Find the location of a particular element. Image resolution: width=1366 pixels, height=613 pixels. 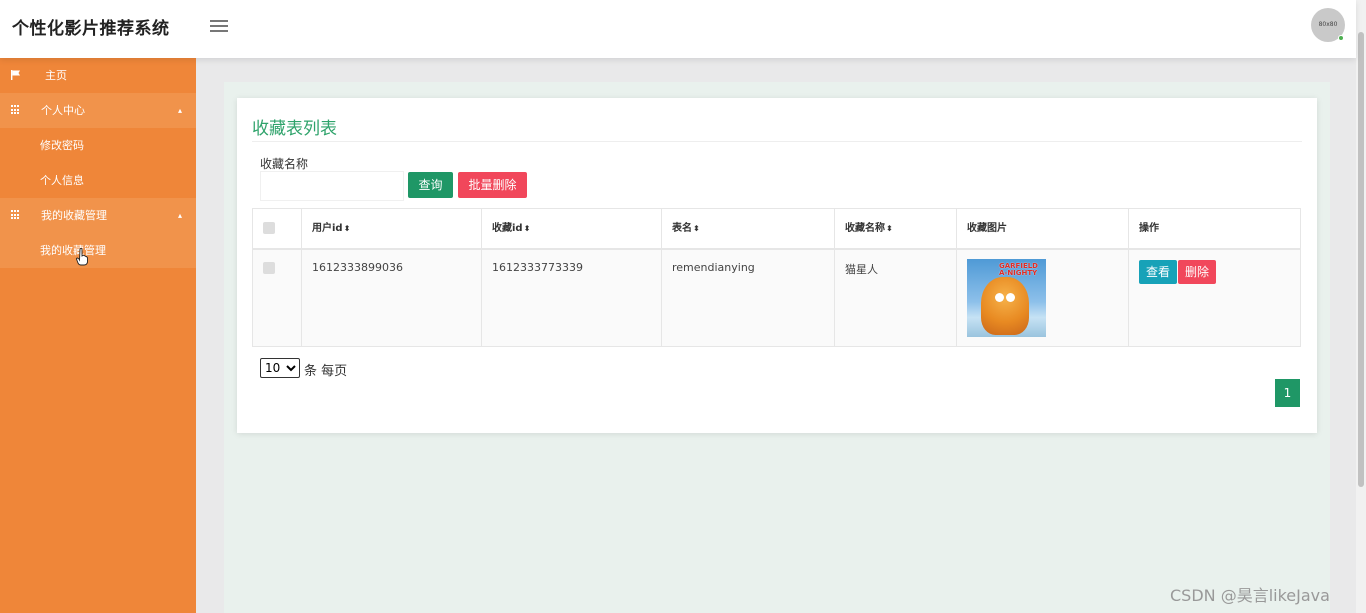

select-all-cell is located at coordinates (277, 229).